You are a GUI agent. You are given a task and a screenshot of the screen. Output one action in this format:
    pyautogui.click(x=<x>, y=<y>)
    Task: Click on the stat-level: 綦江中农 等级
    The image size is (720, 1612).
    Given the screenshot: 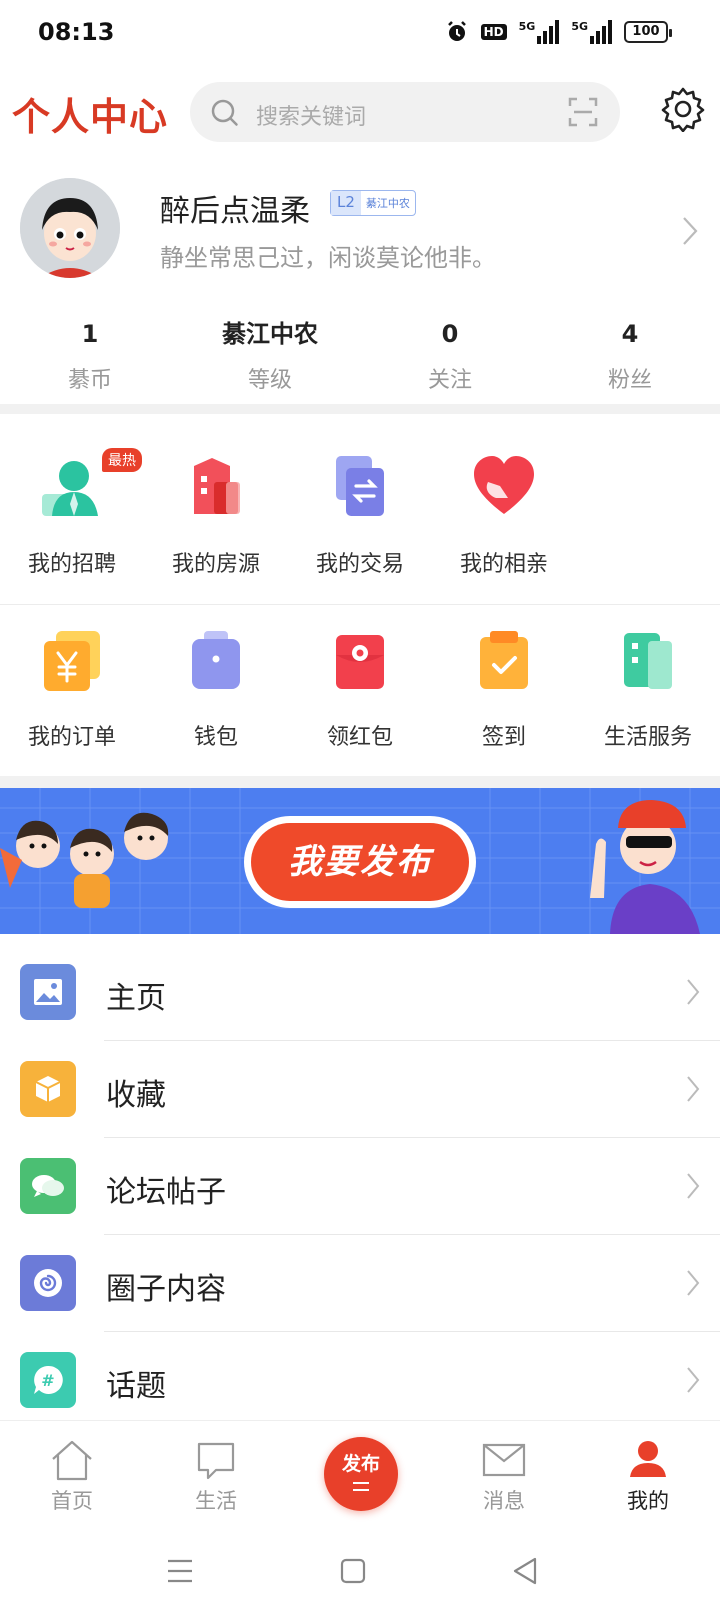 What is the action you would take?
    pyautogui.click(x=270, y=358)
    